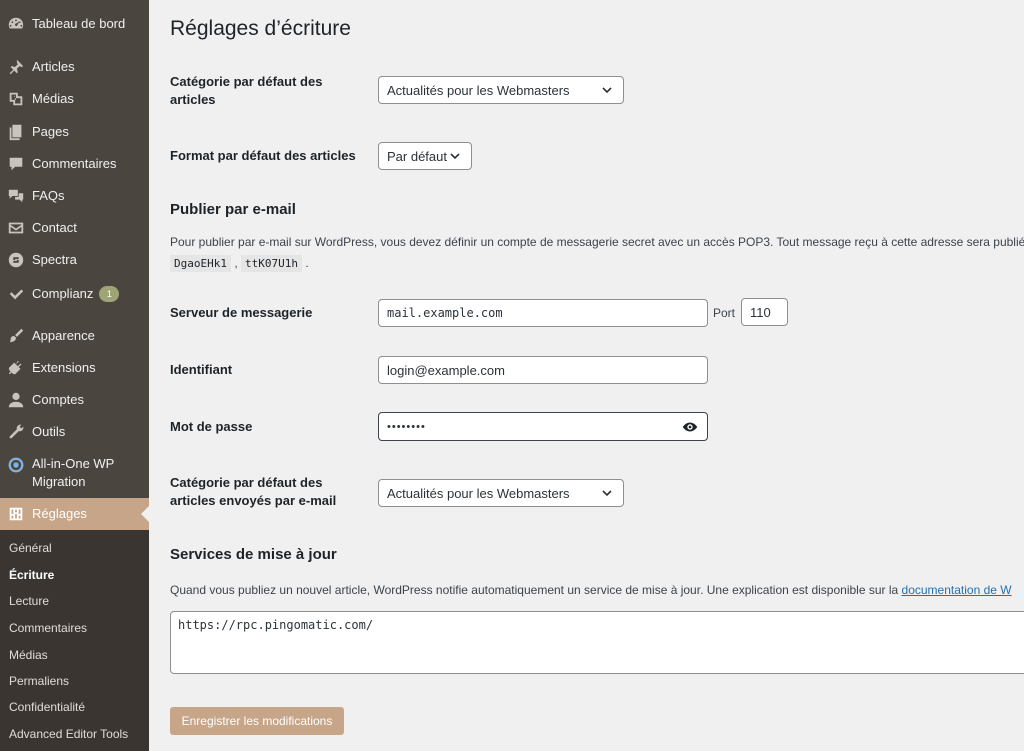 This screenshot has height=751, width=1024. What do you see at coordinates (271, 263) in the screenshot?
I see `secret-code: ttK07U1h` at bounding box center [271, 263].